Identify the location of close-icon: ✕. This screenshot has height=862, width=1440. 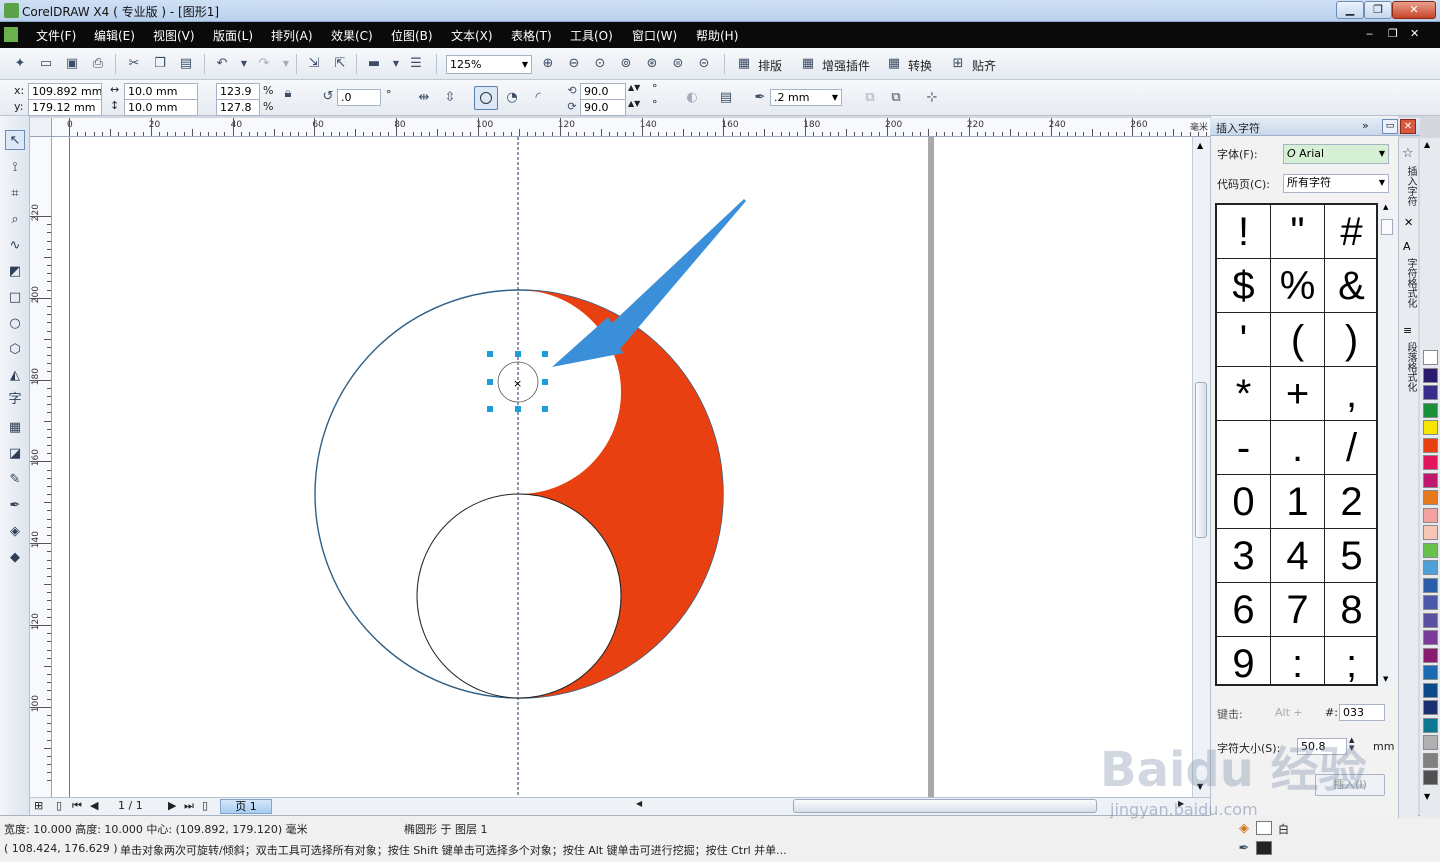
(1408, 222).